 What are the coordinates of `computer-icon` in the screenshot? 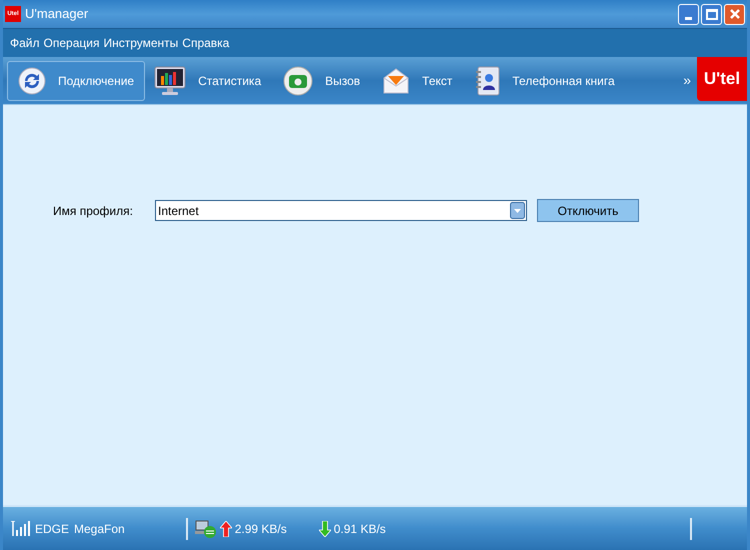 It's located at (205, 529).